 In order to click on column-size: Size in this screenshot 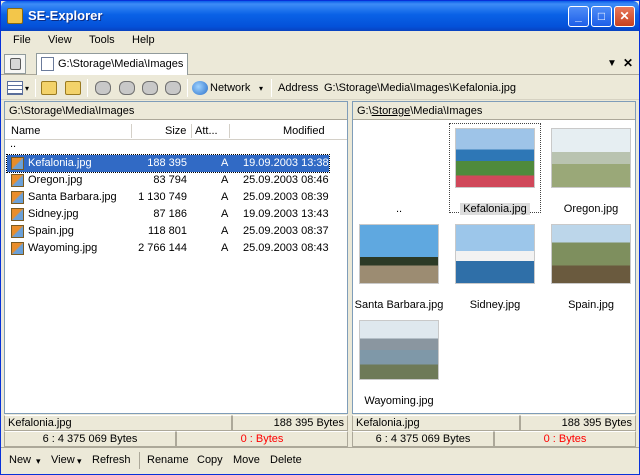, I will do `click(175, 131)`.